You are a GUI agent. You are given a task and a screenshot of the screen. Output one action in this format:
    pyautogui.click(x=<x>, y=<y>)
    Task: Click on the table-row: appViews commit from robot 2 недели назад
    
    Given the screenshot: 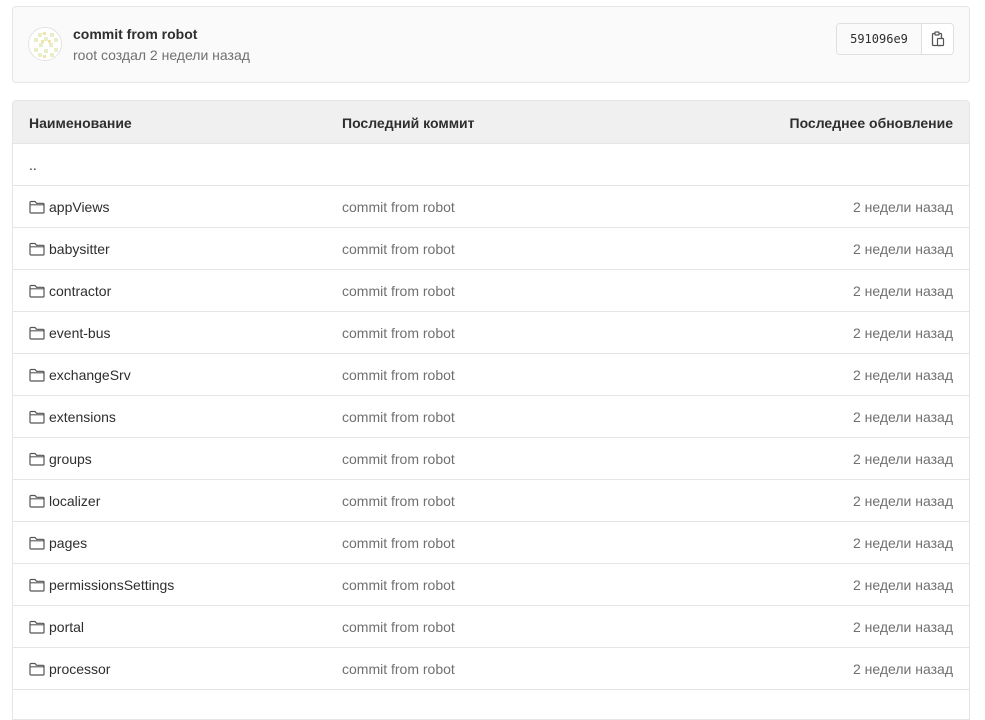 What is the action you would take?
    pyautogui.click(x=491, y=207)
    